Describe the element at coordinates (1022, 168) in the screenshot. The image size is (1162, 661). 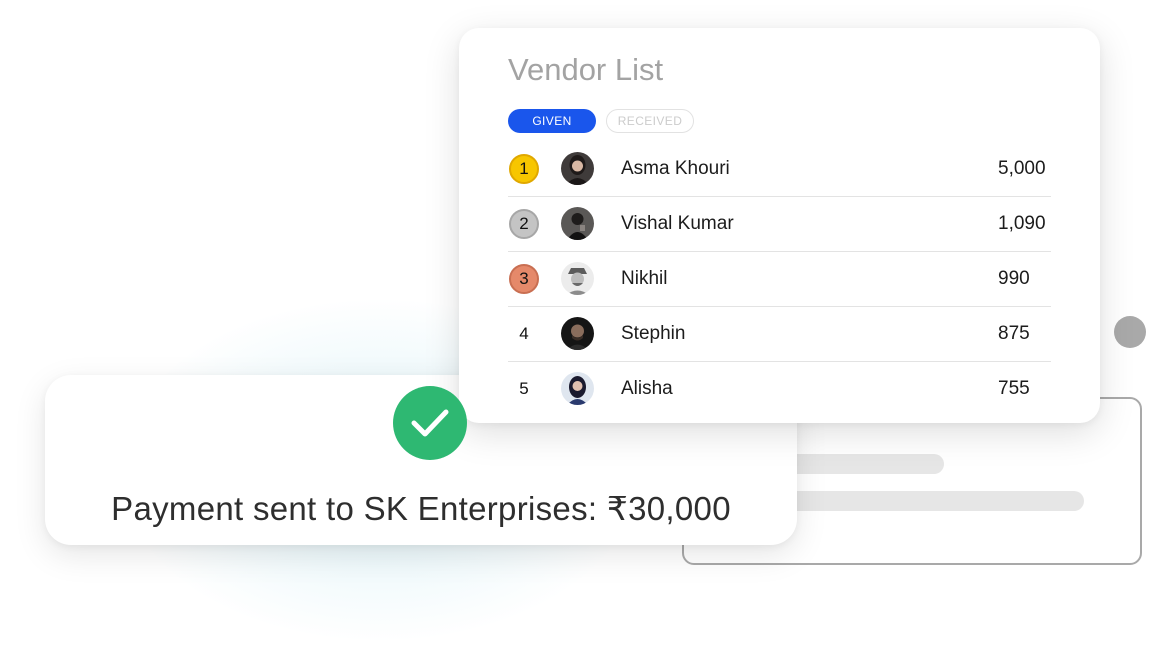
I see `vendor-amount: 5,000` at that location.